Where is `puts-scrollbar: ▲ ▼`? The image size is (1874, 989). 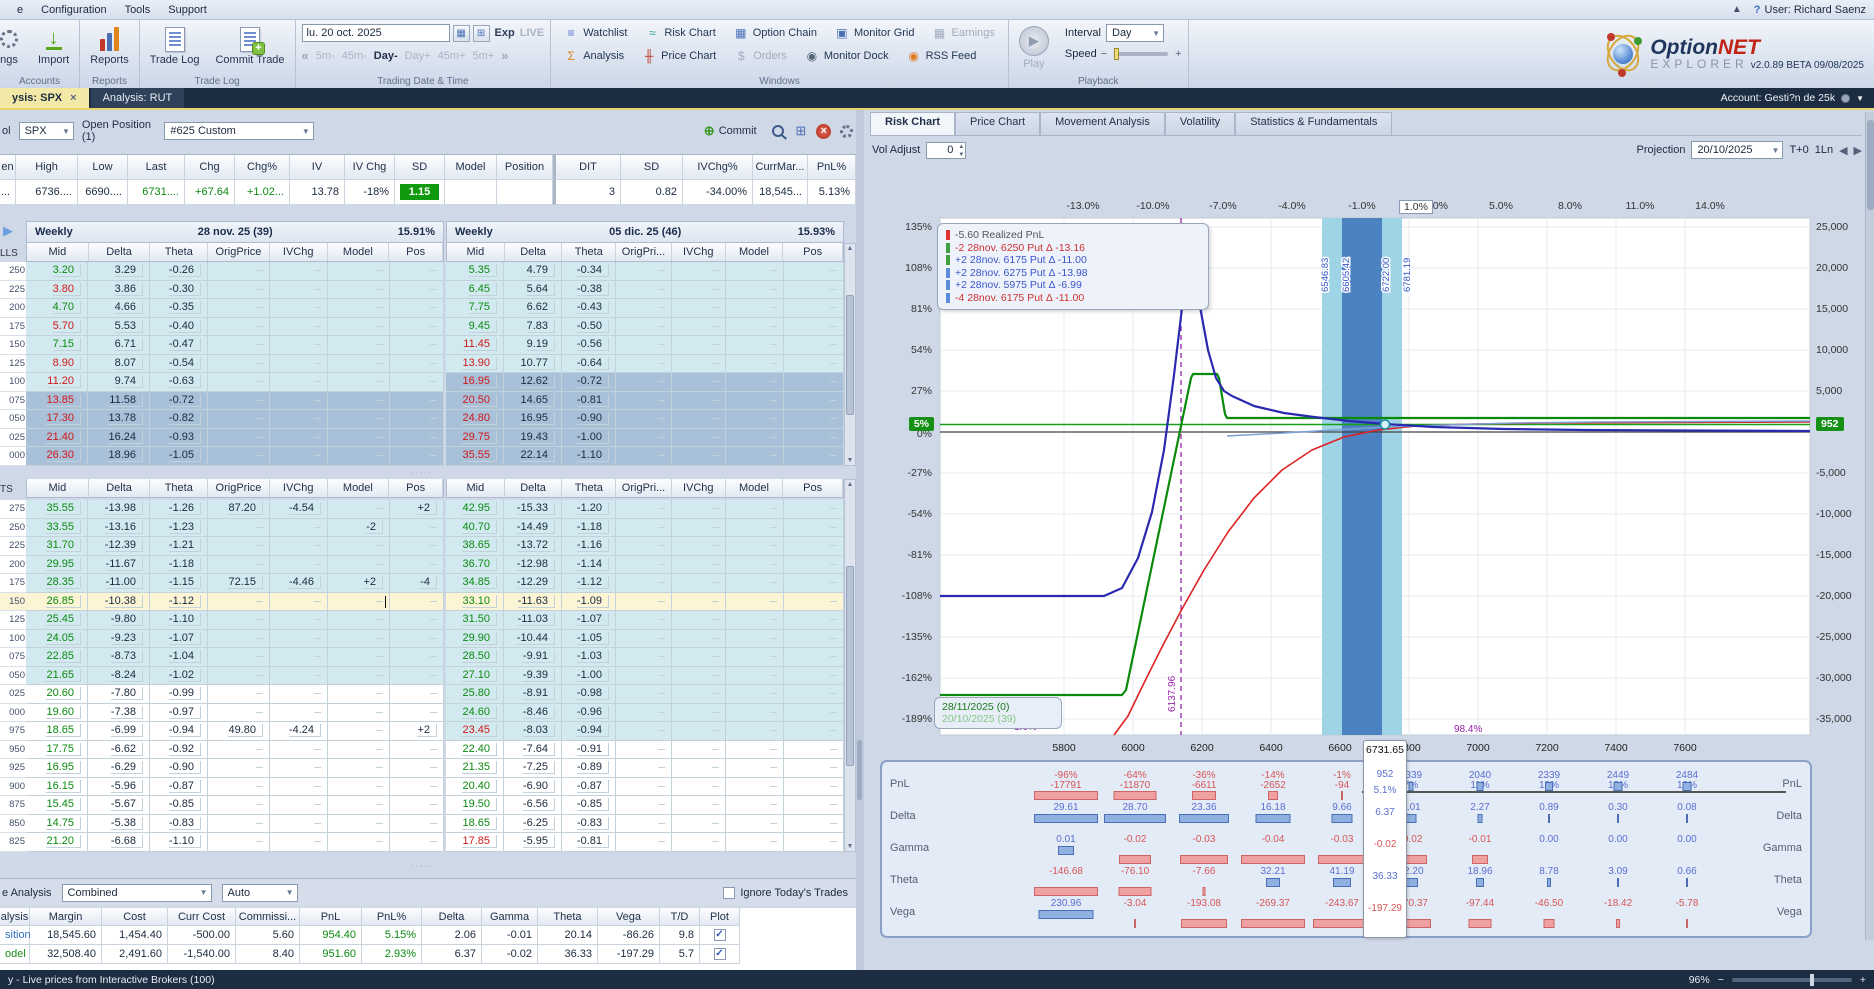 puts-scrollbar: ▲ ▼ is located at coordinates (850, 665).